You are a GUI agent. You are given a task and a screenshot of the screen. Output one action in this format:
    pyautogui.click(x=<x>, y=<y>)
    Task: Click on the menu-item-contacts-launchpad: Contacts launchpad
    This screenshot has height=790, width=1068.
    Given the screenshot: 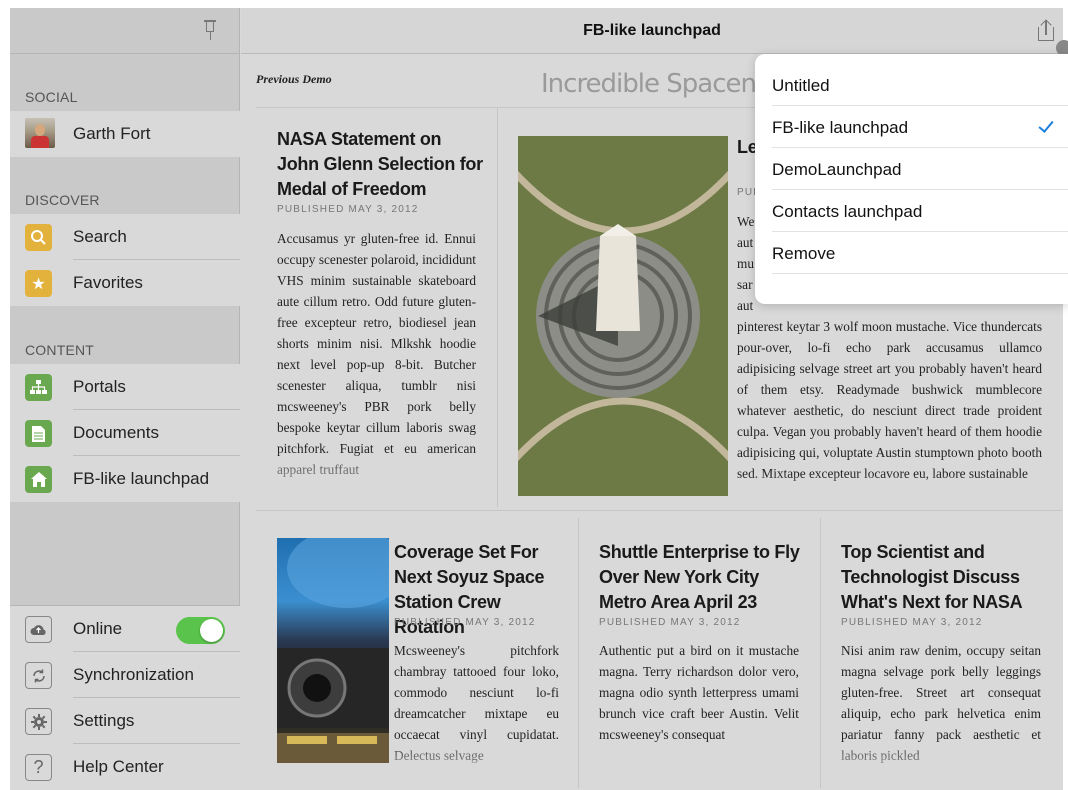 What is the action you would take?
    pyautogui.click(x=911, y=211)
    